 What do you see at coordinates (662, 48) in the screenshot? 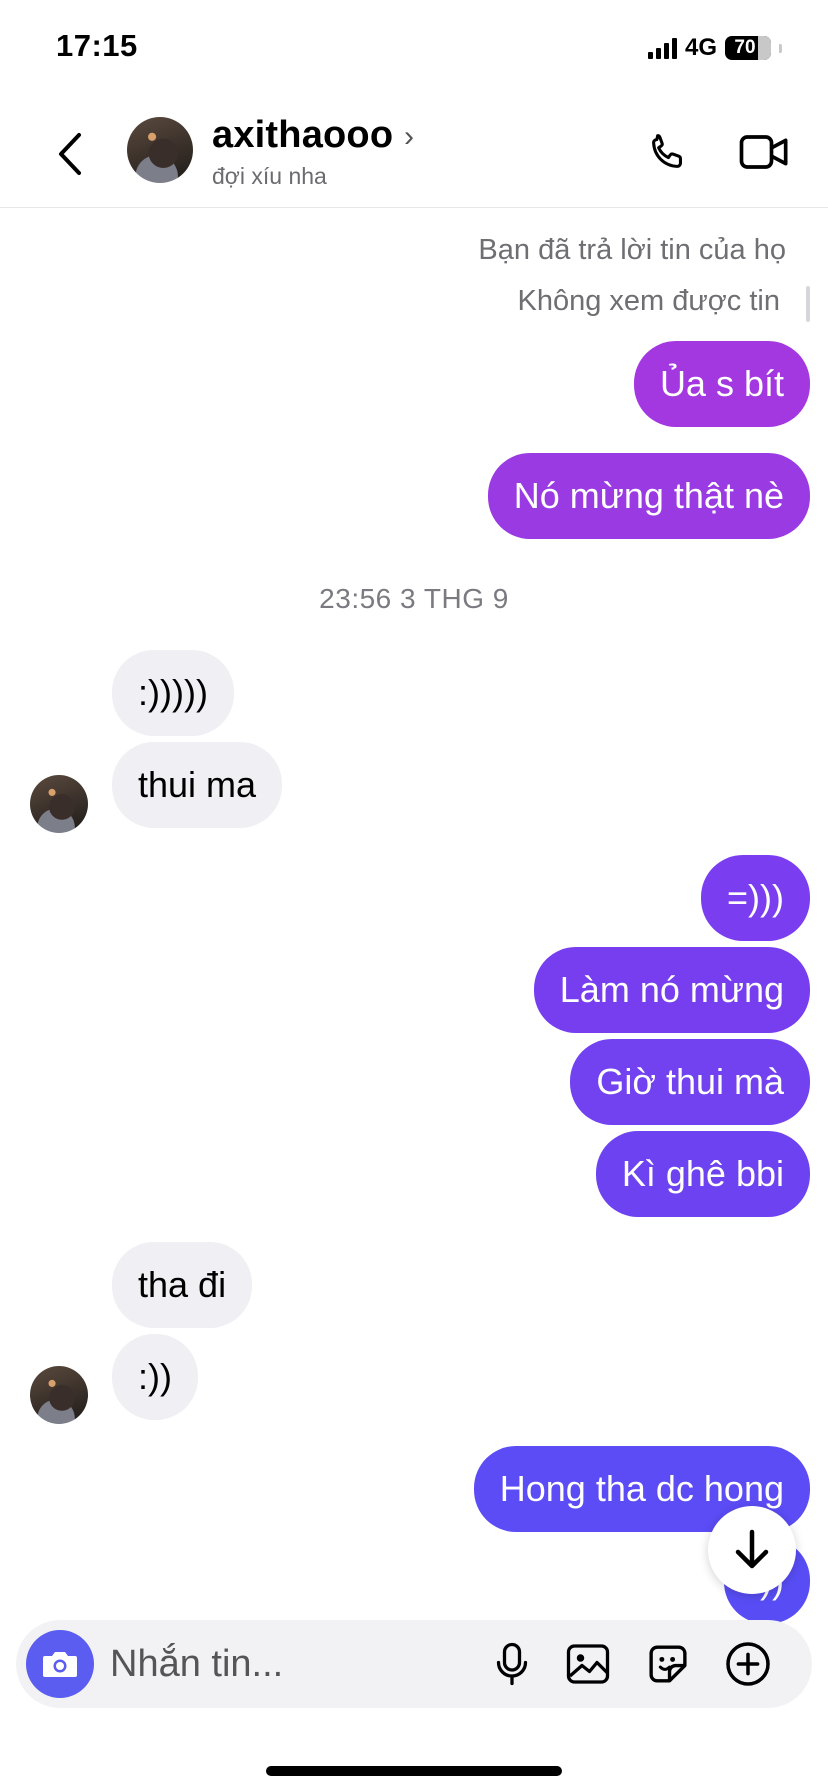
I see `signal-icon` at bounding box center [662, 48].